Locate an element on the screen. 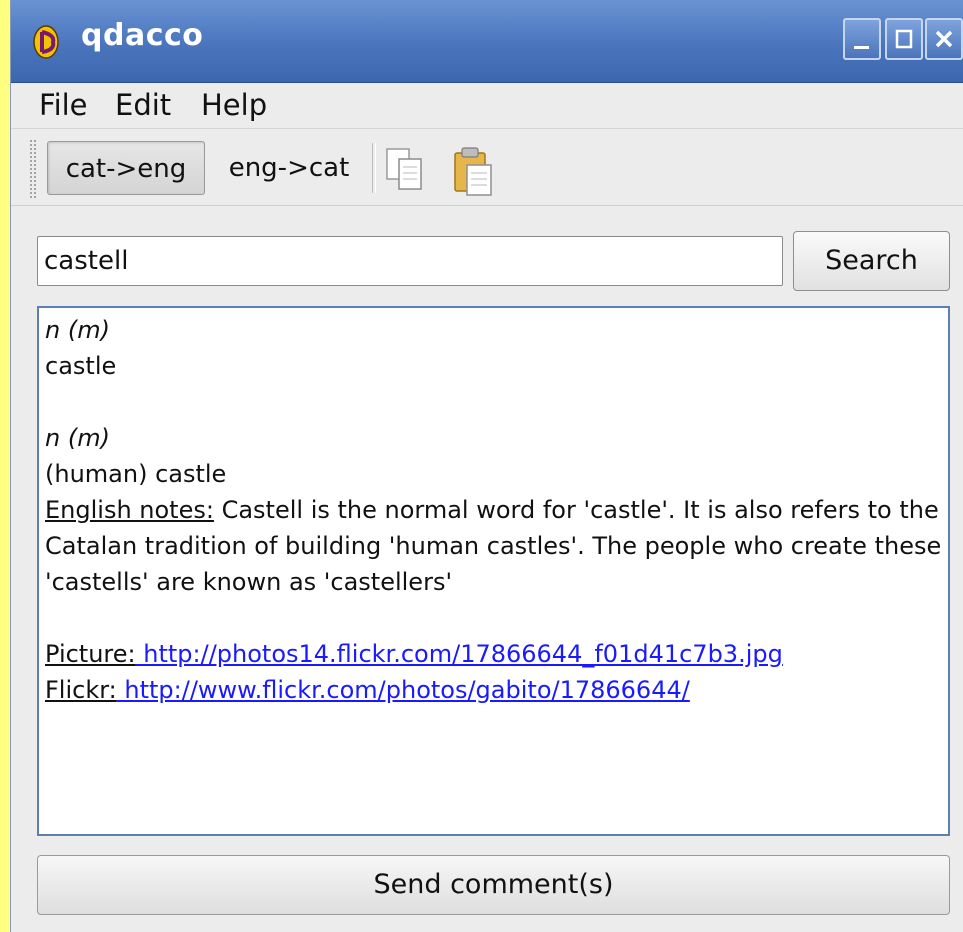 The height and width of the screenshot is (932, 963). entry-1-translation: castle is located at coordinates (81, 366).